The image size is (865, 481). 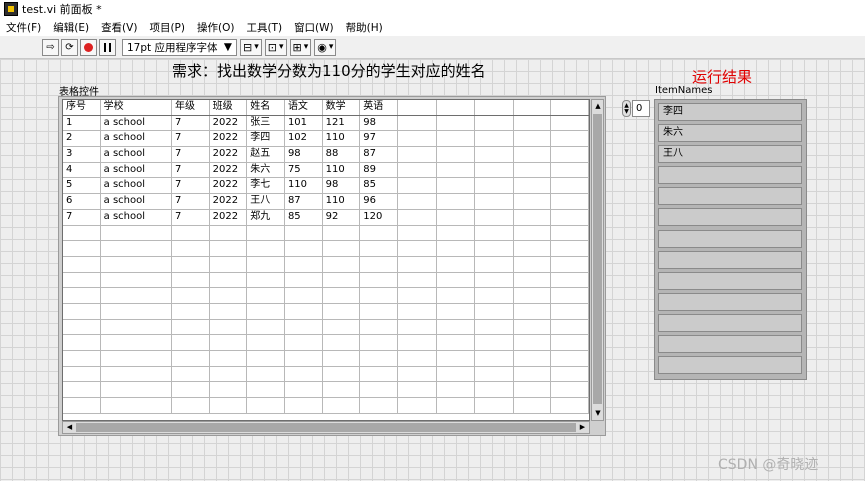 What do you see at coordinates (314, 27) in the screenshot?
I see `menu-window: 窗口(W)` at bounding box center [314, 27].